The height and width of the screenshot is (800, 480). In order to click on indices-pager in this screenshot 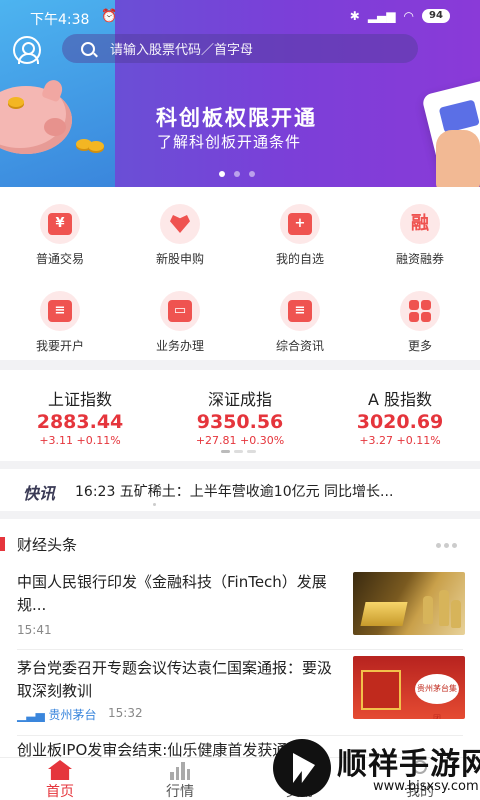, I will do `click(238, 451)`.